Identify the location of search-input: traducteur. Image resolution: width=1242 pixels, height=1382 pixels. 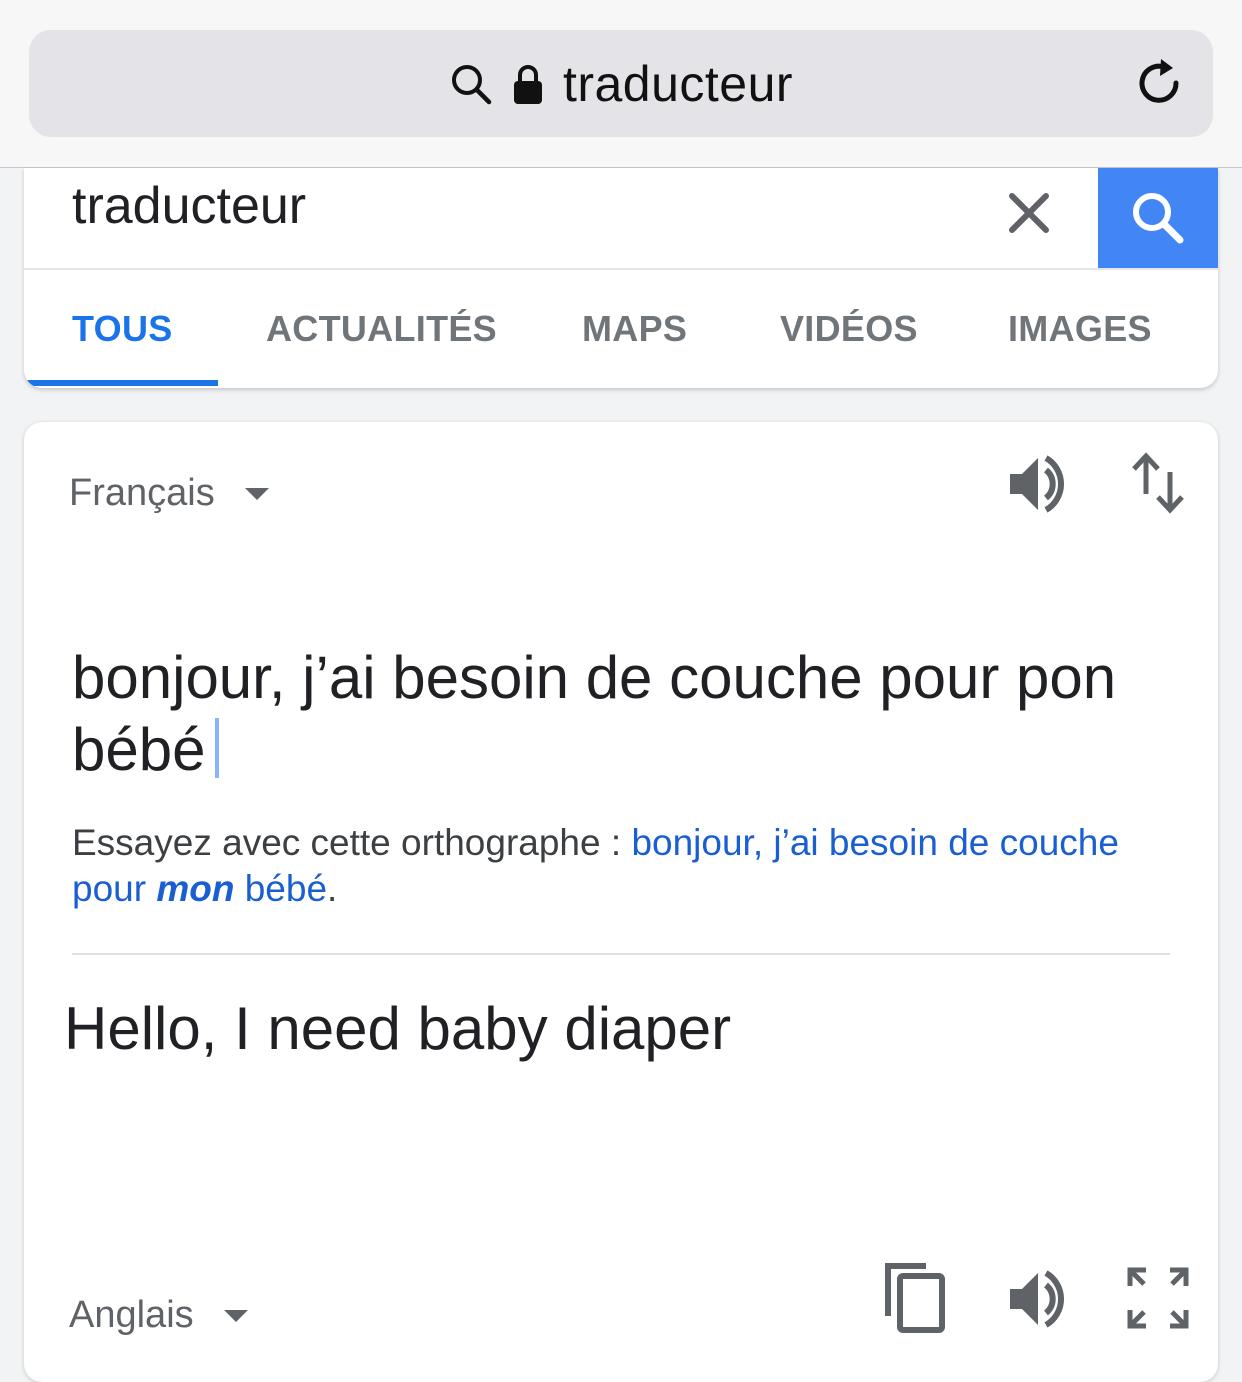
(189, 206).